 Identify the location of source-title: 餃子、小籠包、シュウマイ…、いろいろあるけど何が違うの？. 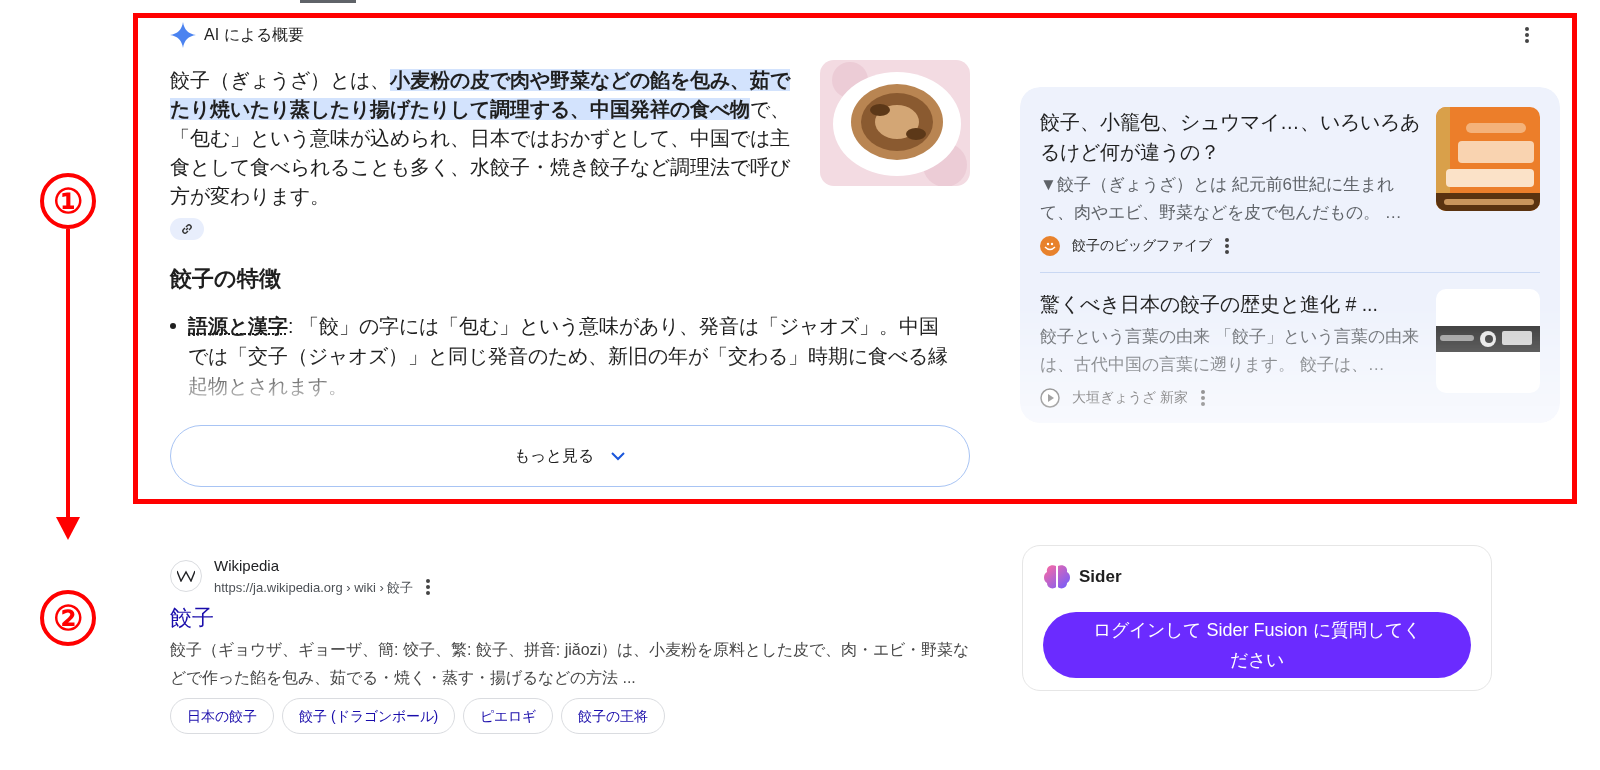
(1231, 137).